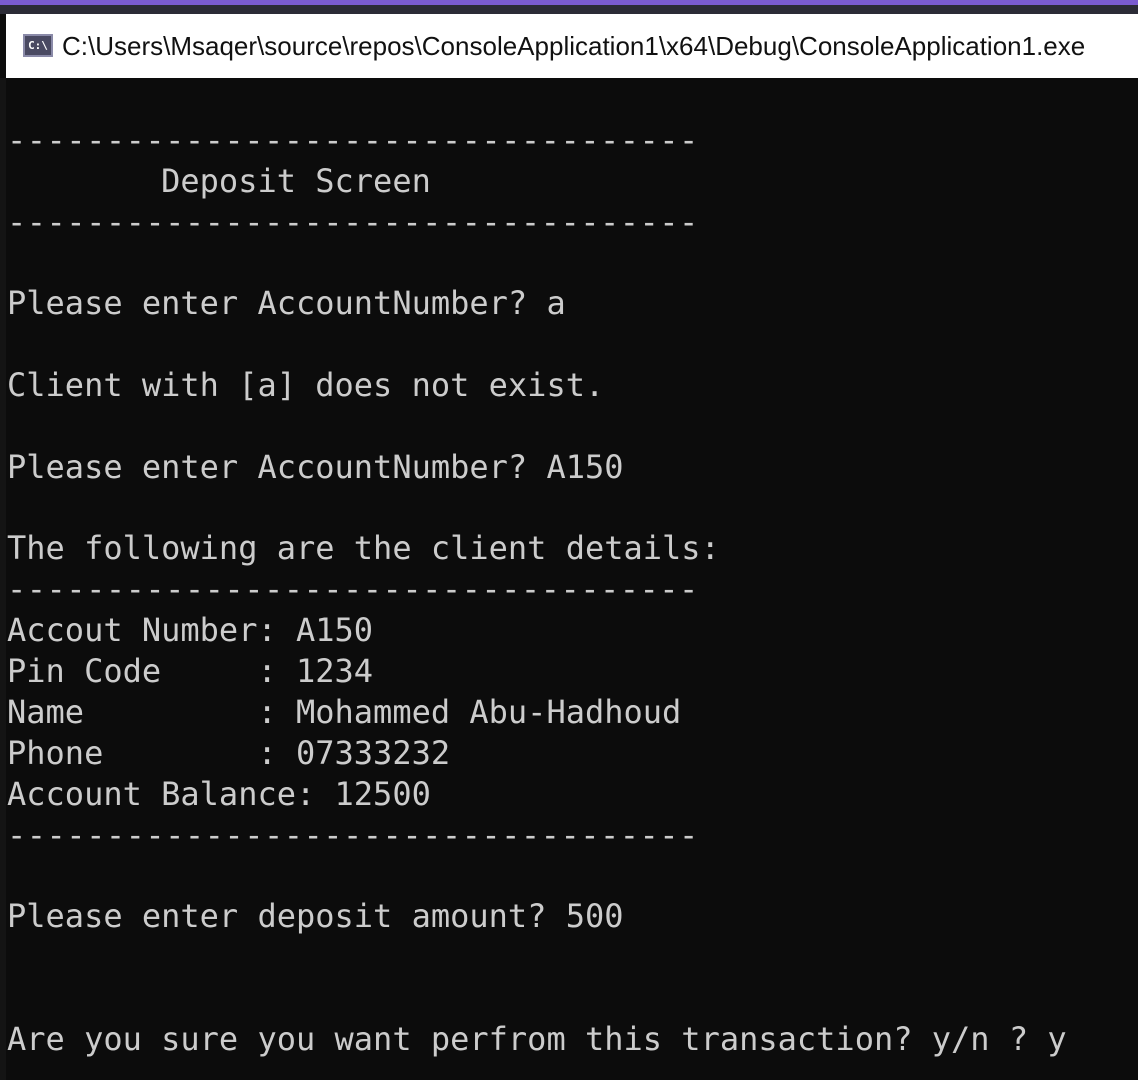 The width and height of the screenshot is (1138, 1080). I want to click on phone-row: Phone : 07333232, so click(229, 753).